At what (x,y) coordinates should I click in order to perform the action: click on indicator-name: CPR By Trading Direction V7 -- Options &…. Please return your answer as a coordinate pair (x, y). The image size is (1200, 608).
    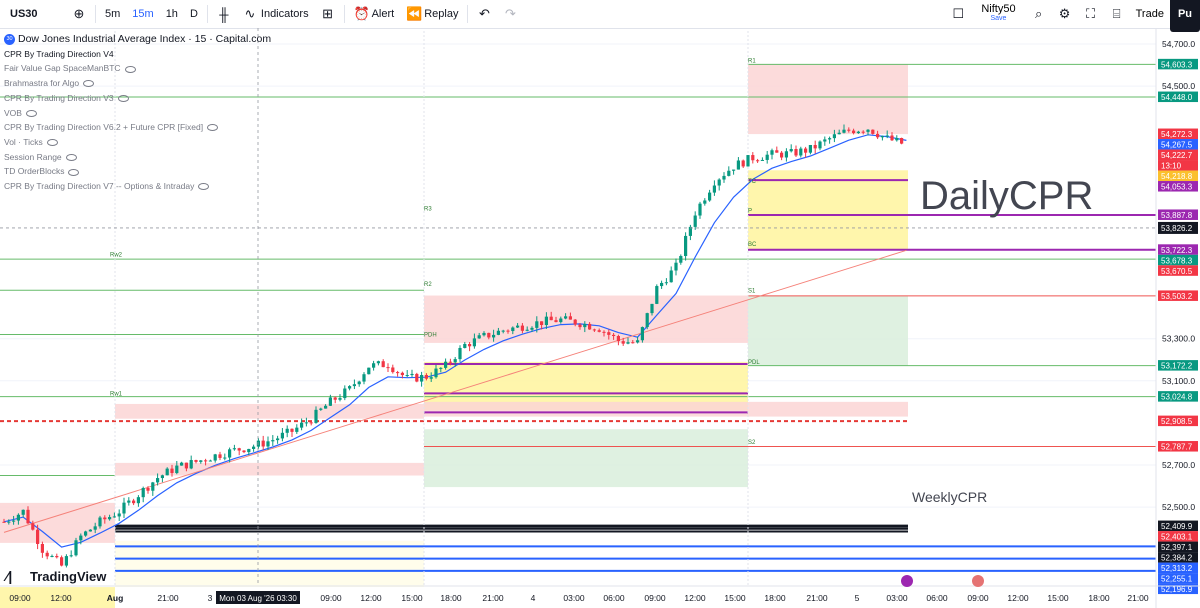
    Looking at the image, I should click on (99, 186).